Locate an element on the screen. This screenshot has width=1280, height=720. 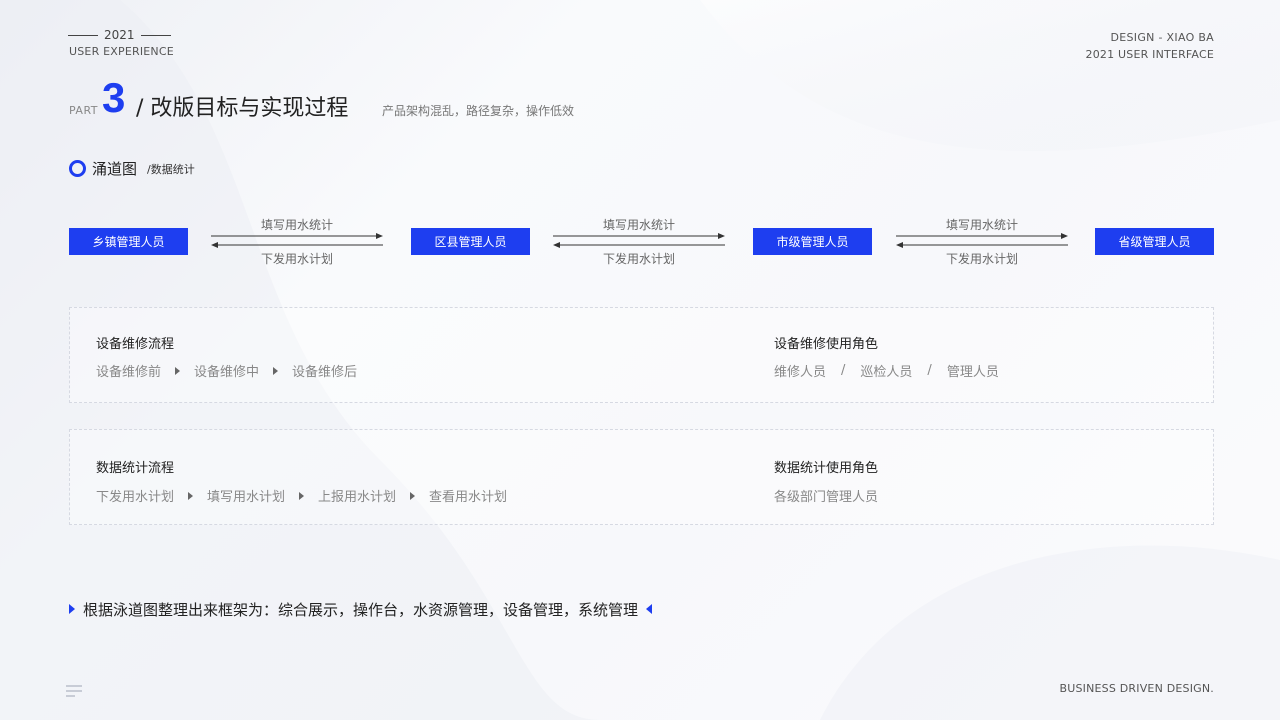
step-item: 查看用水计划 is located at coordinates (468, 497).